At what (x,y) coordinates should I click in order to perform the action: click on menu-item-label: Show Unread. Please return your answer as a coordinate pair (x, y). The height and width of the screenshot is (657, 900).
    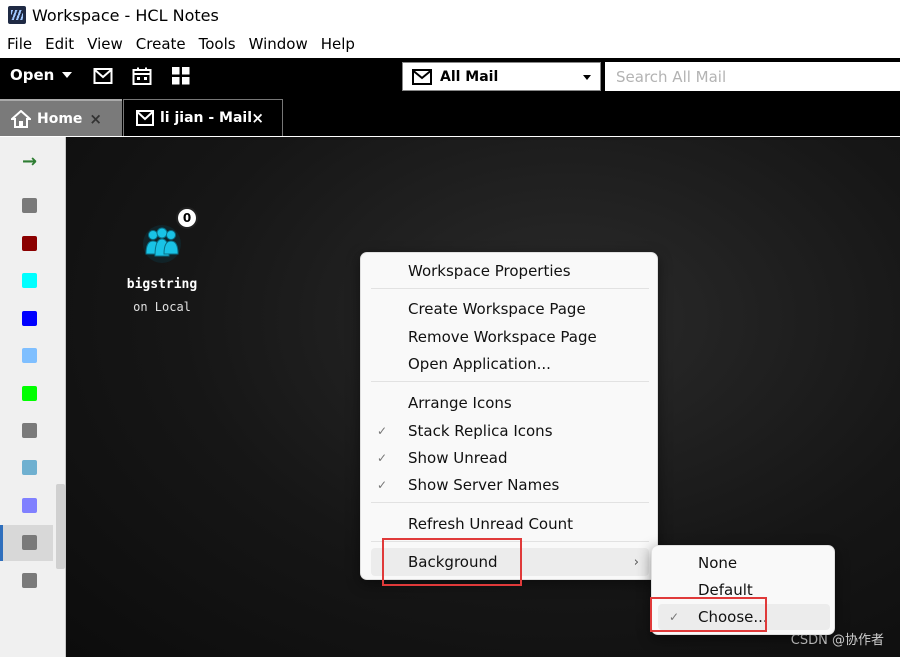
    Looking at the image, I should click on (458, 458).